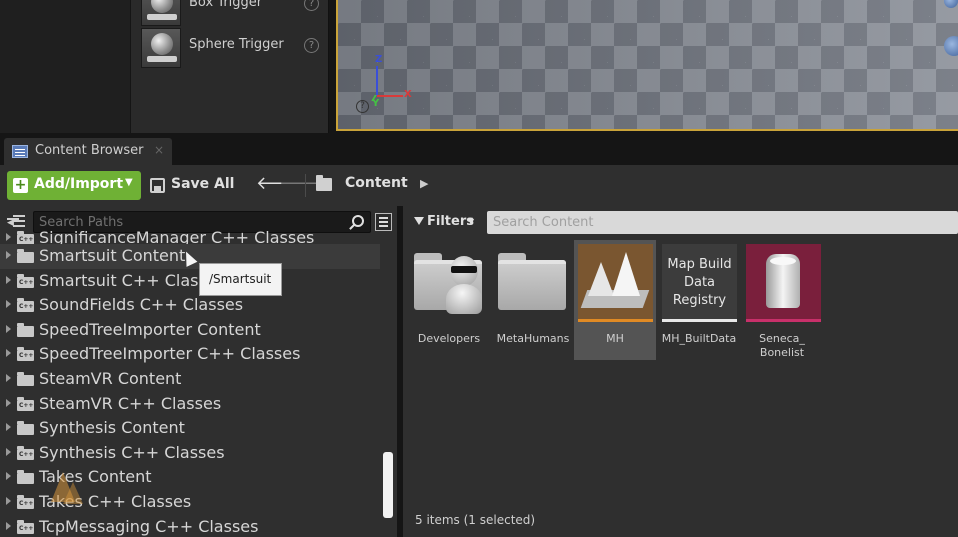 The height and width of the screenshot is (537, 958). Describe the element at coordinates (79, 184) in the screenshot. I see `add-import-label: Add/Import` at that location.